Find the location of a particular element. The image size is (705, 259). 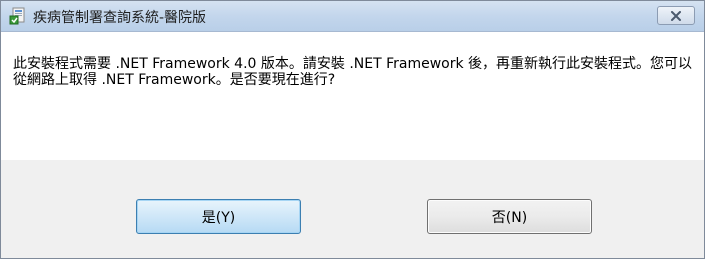

yes-button: 是(Y) is located at coordinates (218, 216).